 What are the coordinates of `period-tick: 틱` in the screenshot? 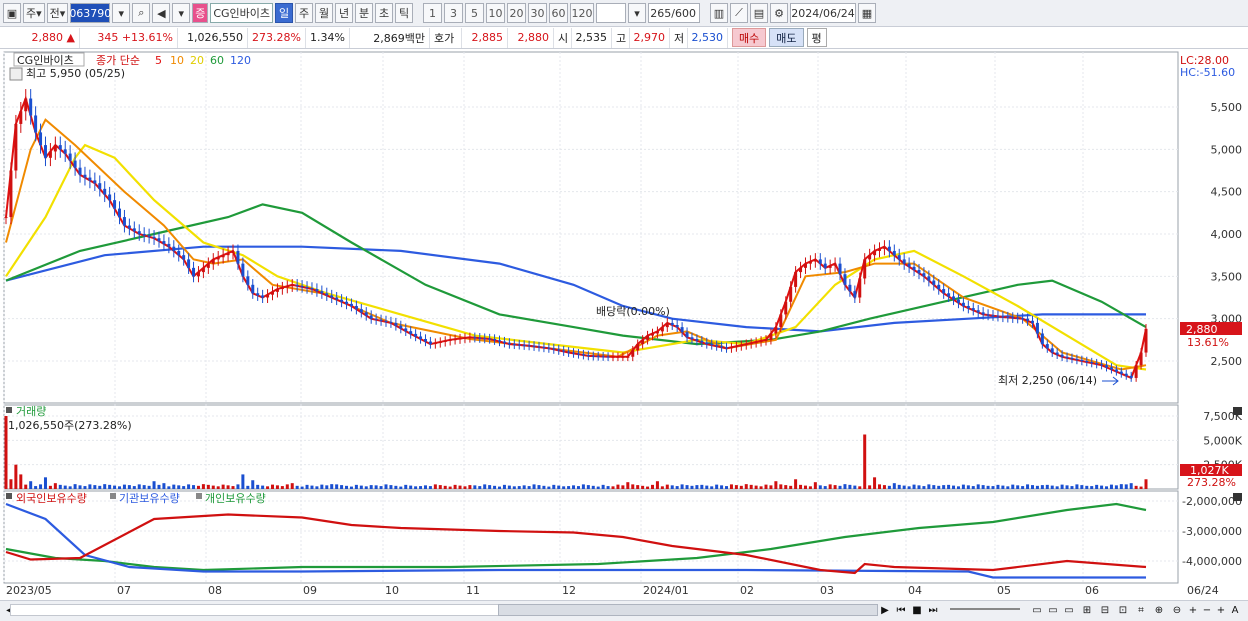 It's located at (404, 13).